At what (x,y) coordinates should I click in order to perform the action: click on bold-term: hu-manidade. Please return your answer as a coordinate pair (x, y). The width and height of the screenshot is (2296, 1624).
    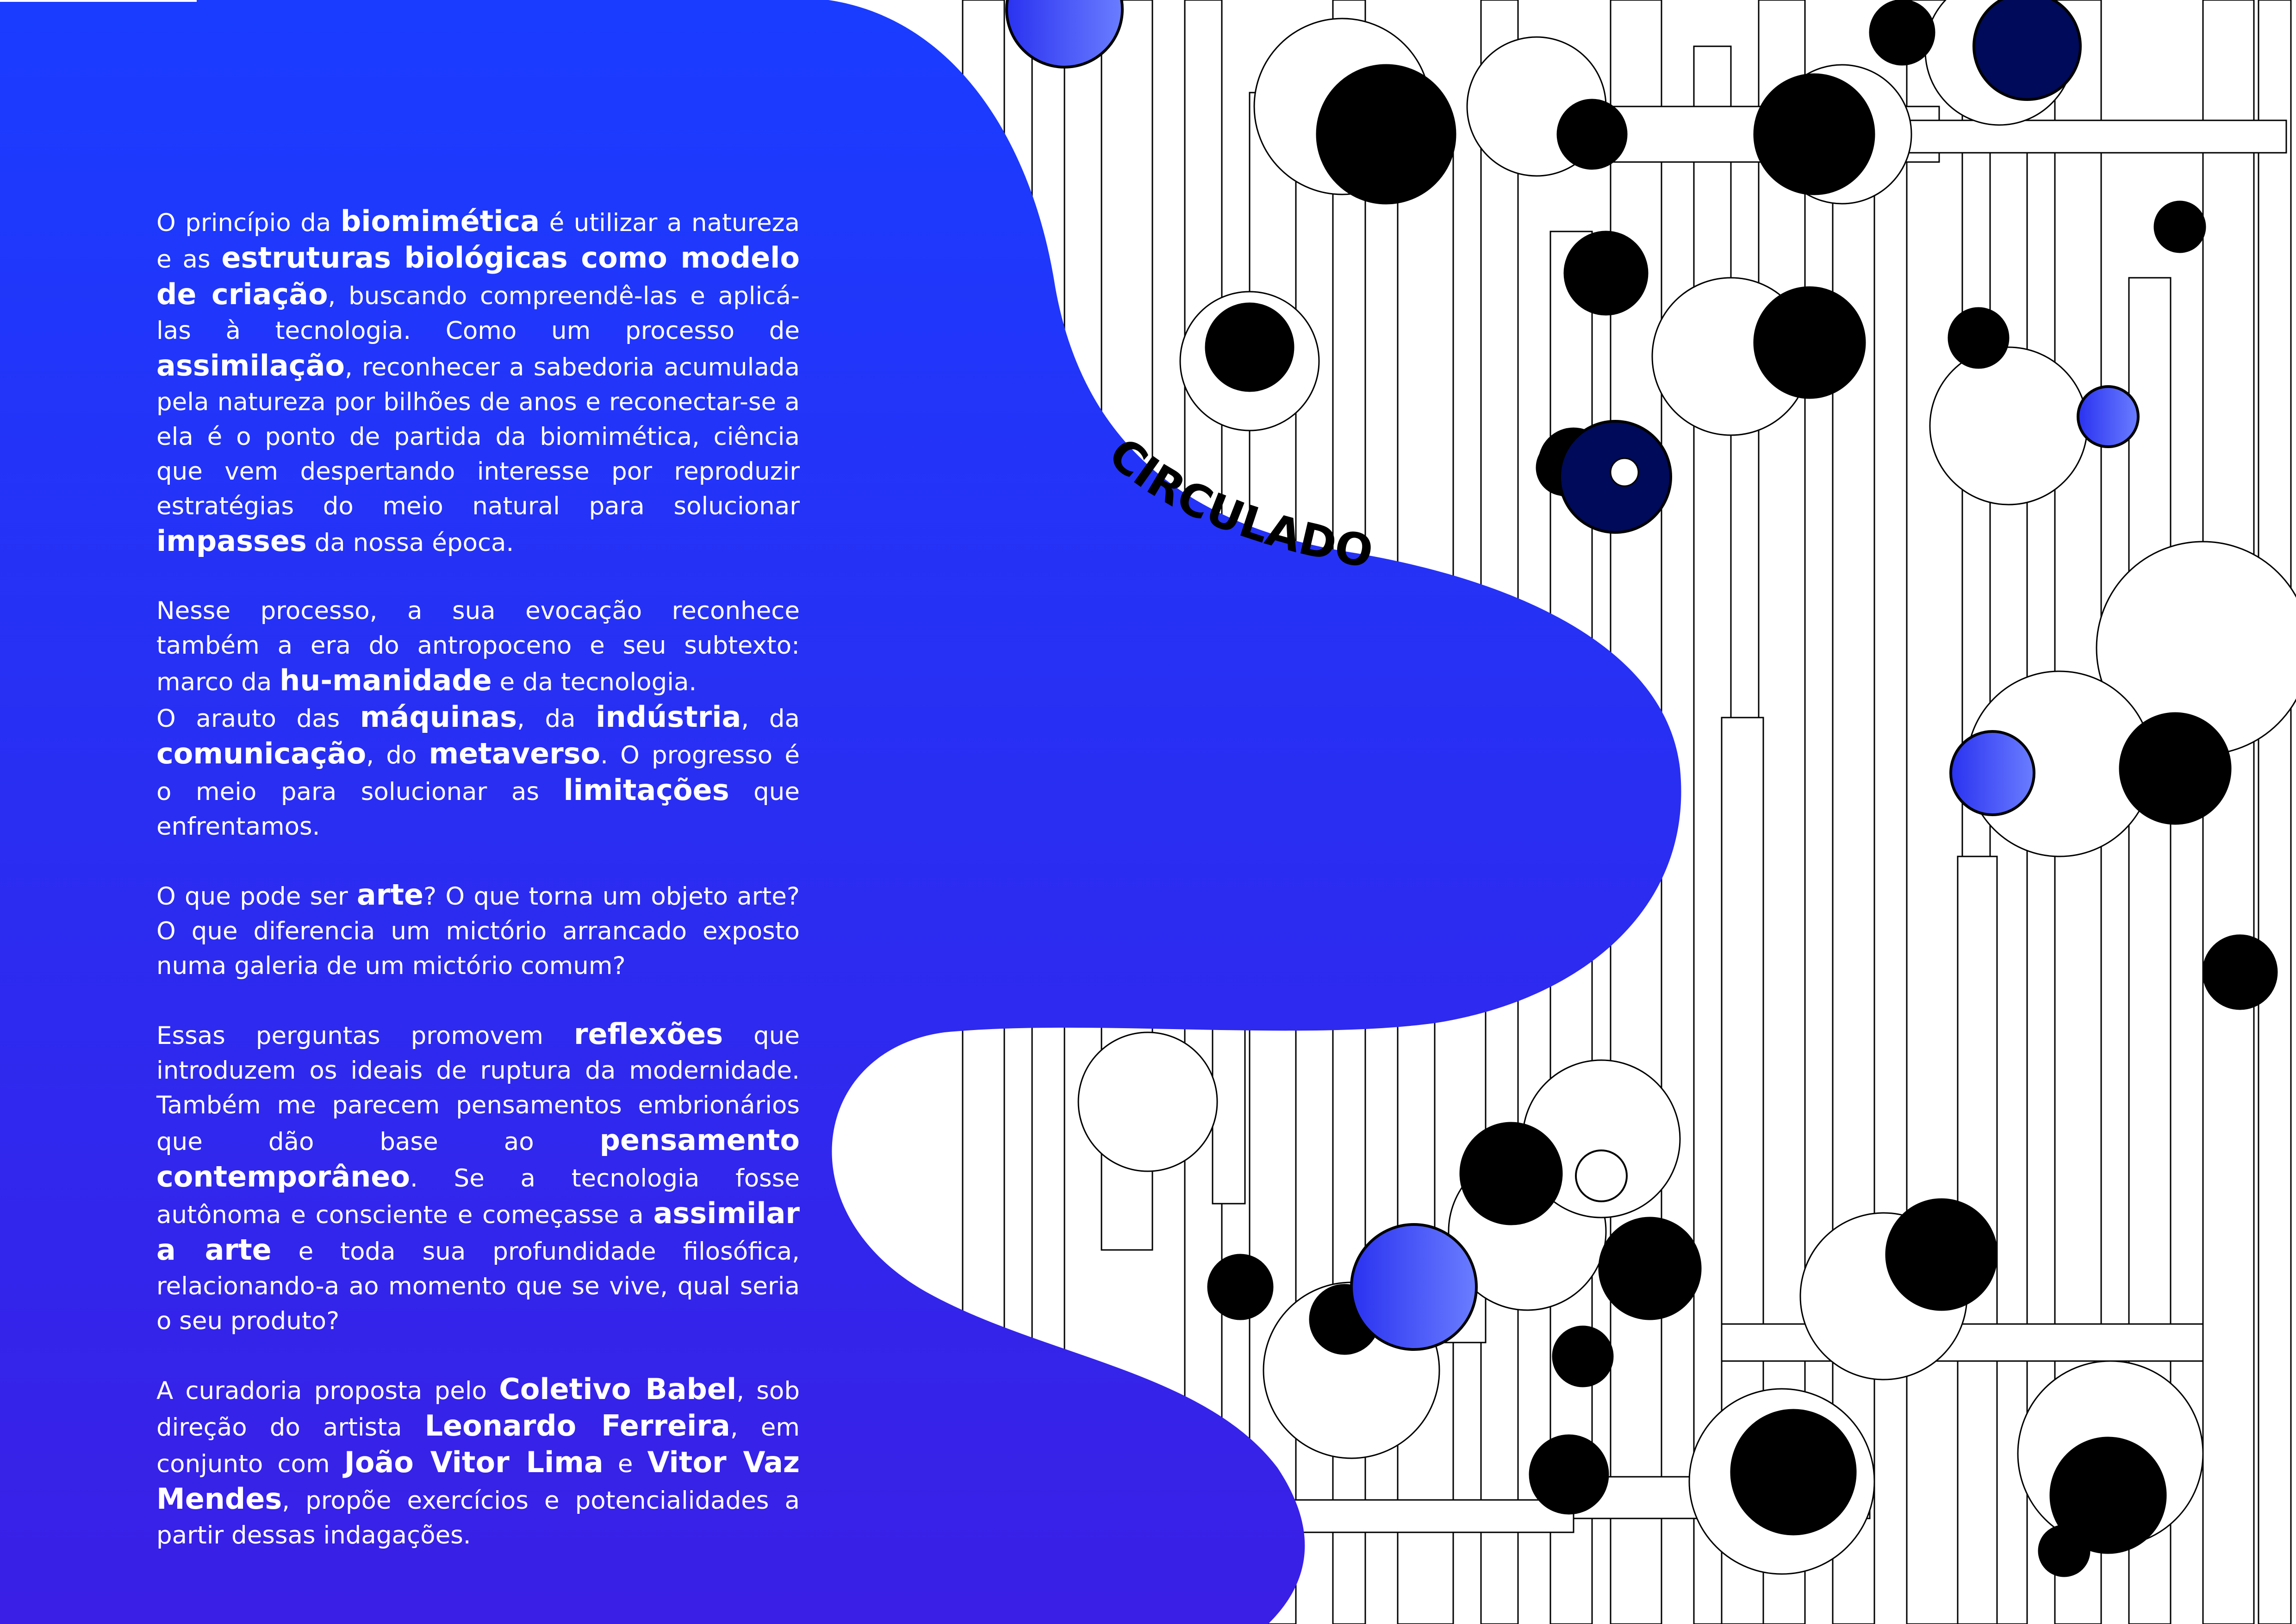
    Looking at the image, I should click on (386, 680).